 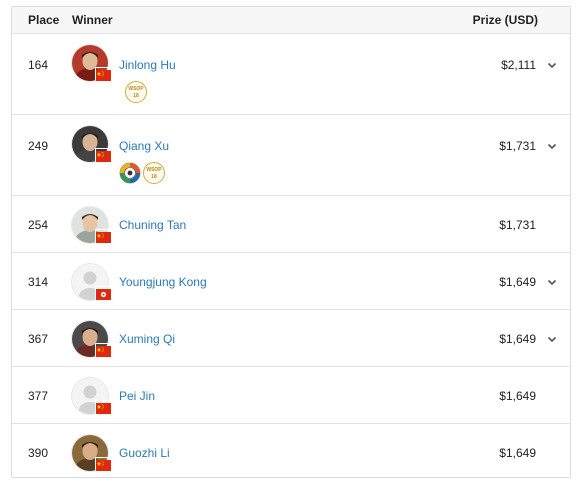 What do you see at coordinates (152, 225) in the screenshot?
I see `player-name-link: Chuning Tan` at bounding box center [152, 225].